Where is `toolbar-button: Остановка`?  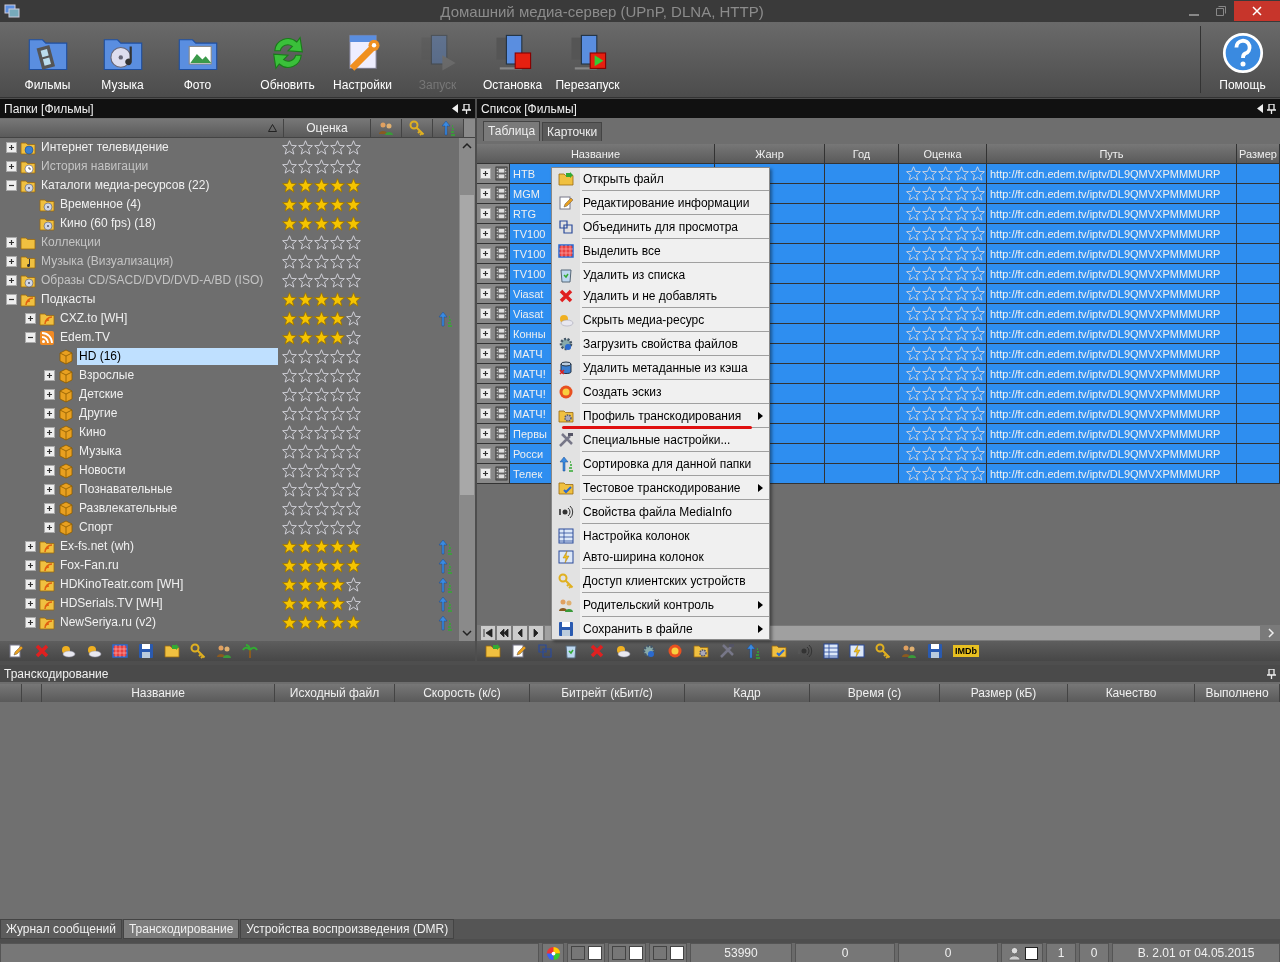 toolbar-button: Остановка is located at coordinates (512, 59).